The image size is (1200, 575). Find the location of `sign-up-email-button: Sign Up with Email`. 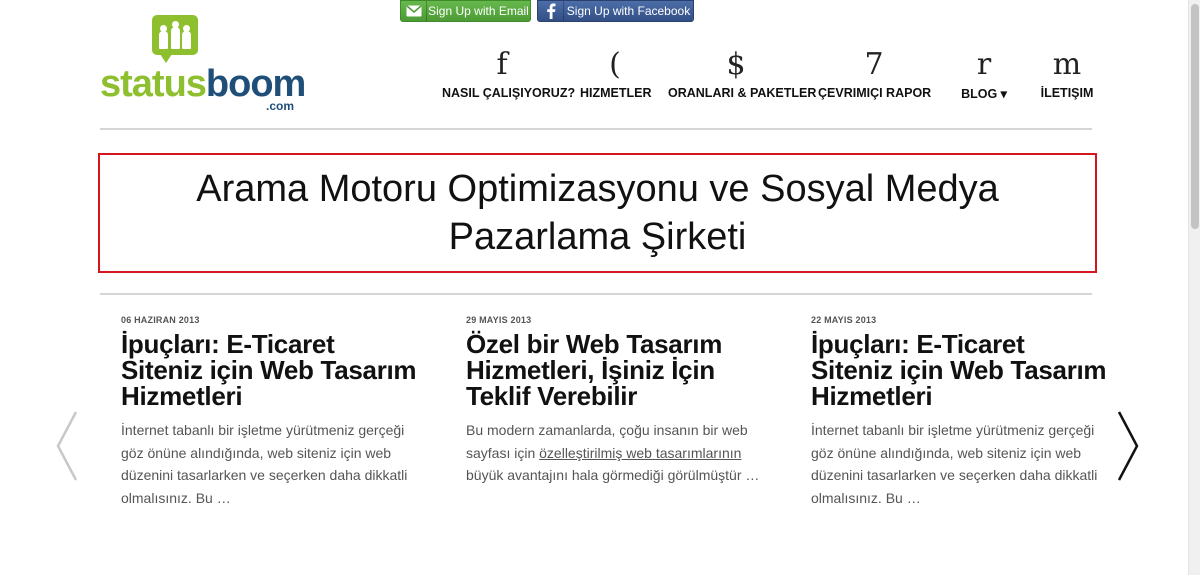

sign-up-email-button: Sign Up with Email is located at coordinates (465, 11).